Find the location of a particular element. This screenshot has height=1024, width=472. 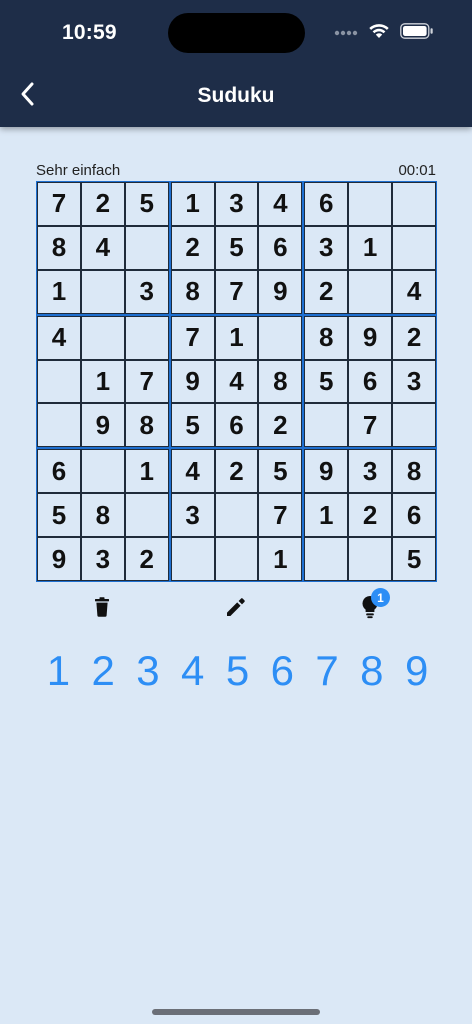

sudoku-cell-r7c7: 9 is located at coordinates (326, 471).